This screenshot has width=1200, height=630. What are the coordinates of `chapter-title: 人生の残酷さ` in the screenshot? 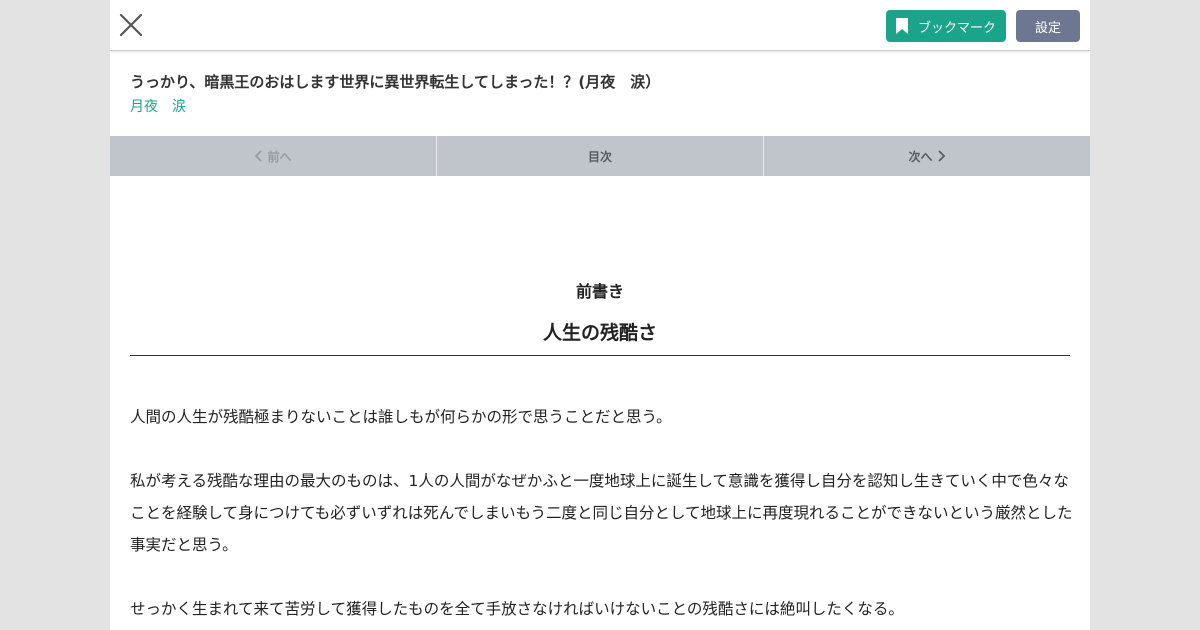 It's located at (600, 337).